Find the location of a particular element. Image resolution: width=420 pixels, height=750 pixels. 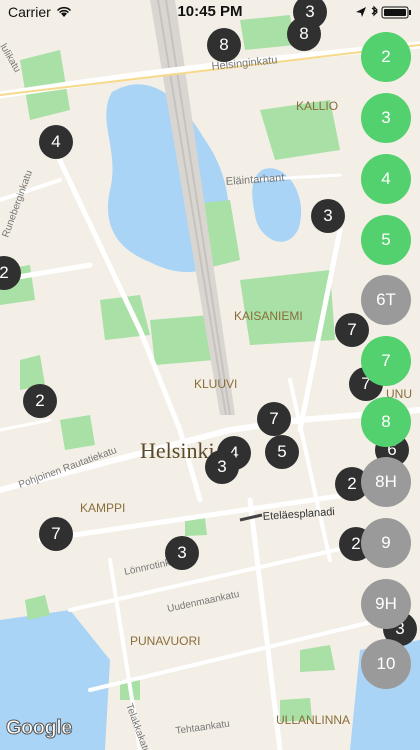

label-ullanlinna: ULLANLINNA is located at coordinates (313, 720).